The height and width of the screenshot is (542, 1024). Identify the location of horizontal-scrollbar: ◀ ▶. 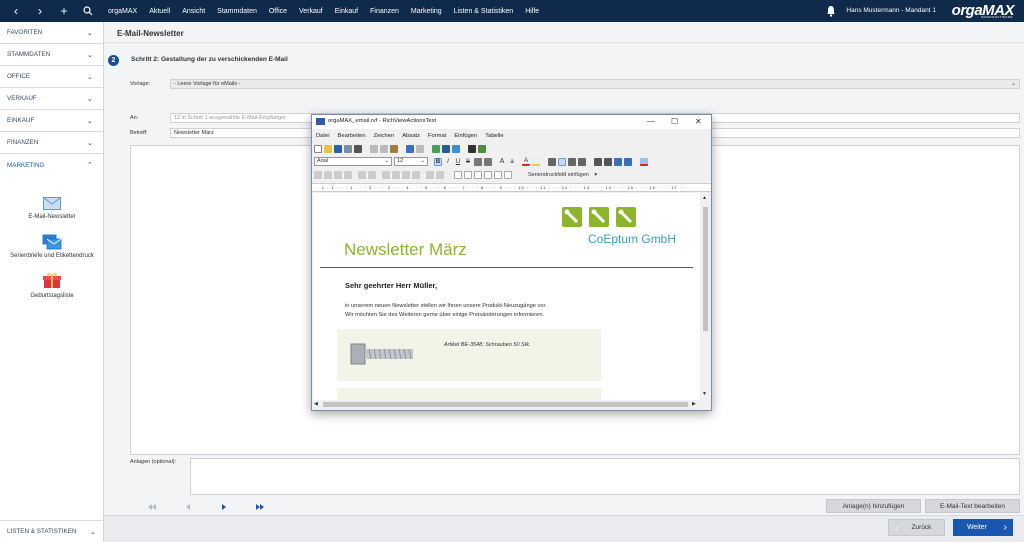
(506, 404).